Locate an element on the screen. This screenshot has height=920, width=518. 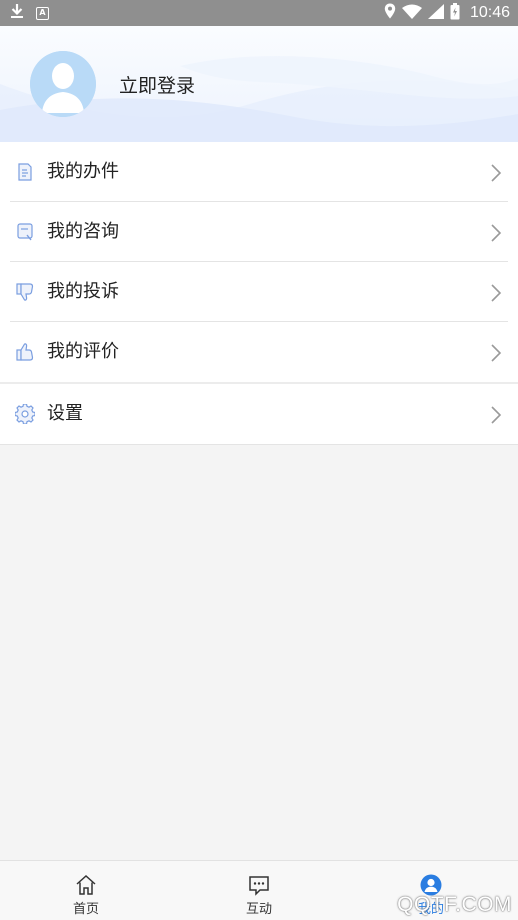
profile-header: 立即登录 is located at coordinates (259, 84).